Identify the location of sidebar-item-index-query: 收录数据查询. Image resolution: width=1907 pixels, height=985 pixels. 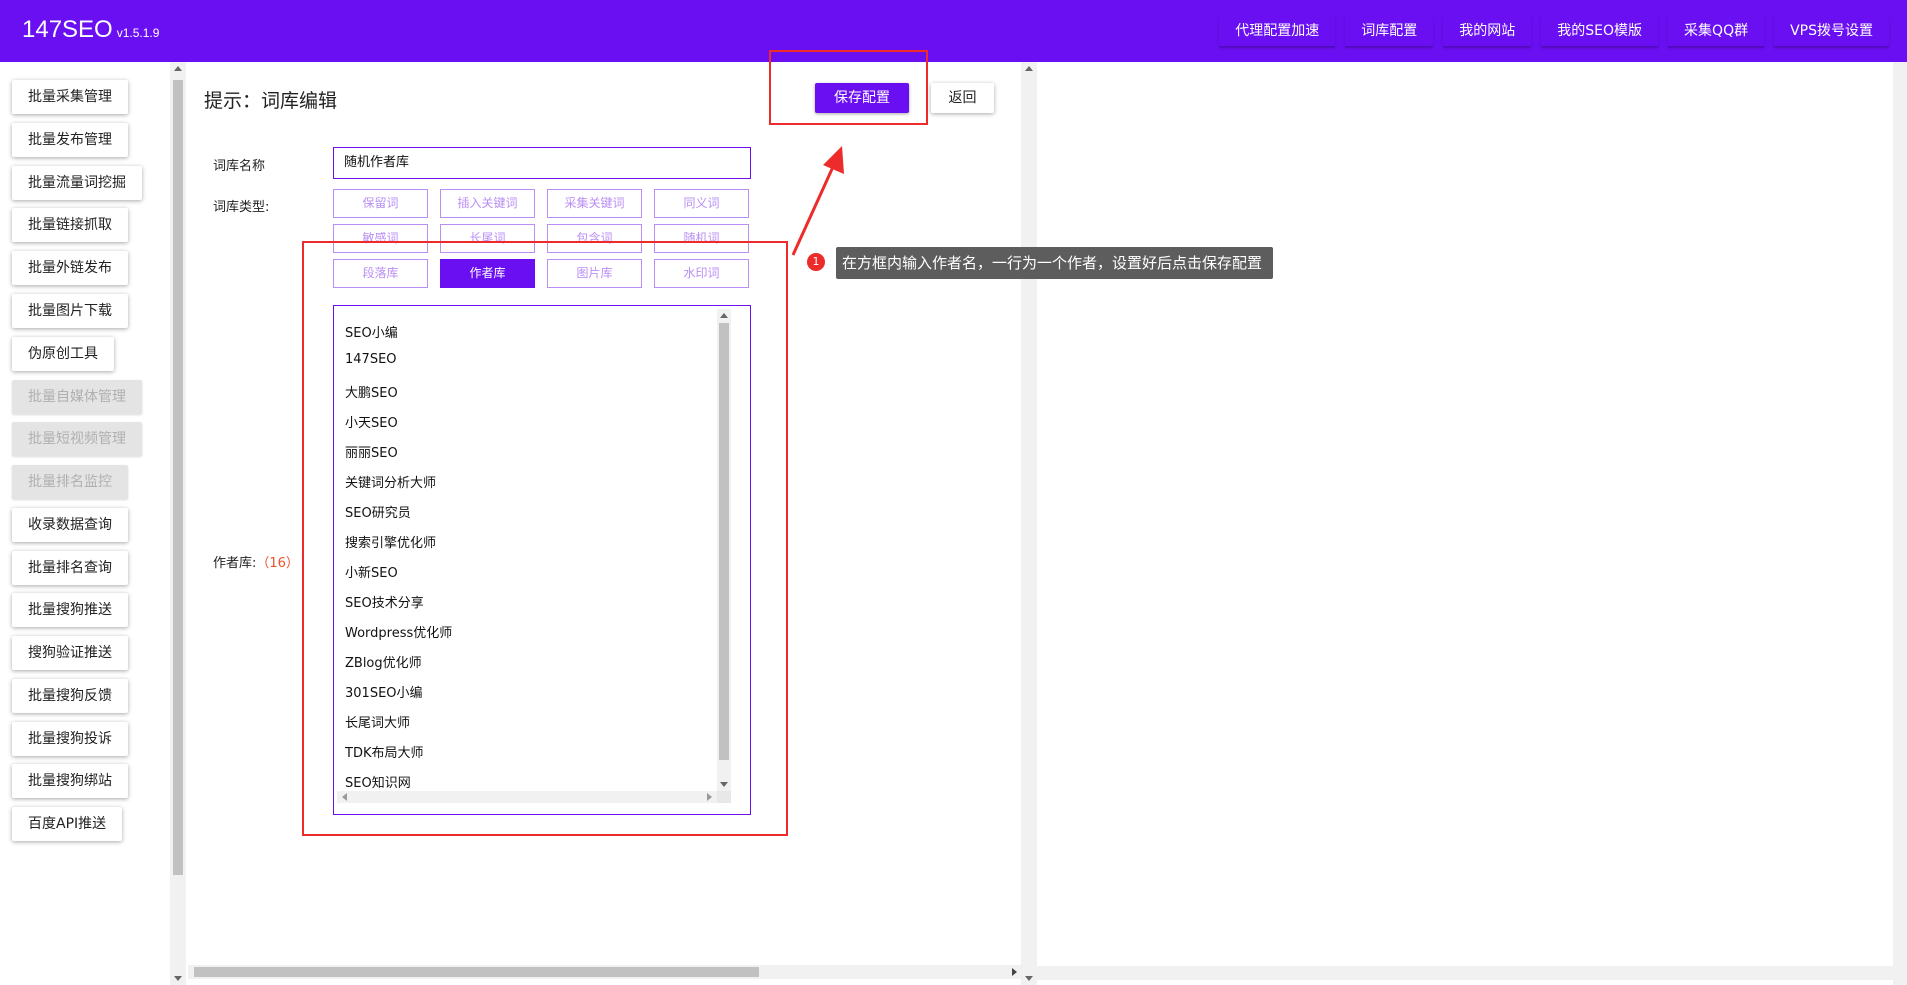
(70, 525).